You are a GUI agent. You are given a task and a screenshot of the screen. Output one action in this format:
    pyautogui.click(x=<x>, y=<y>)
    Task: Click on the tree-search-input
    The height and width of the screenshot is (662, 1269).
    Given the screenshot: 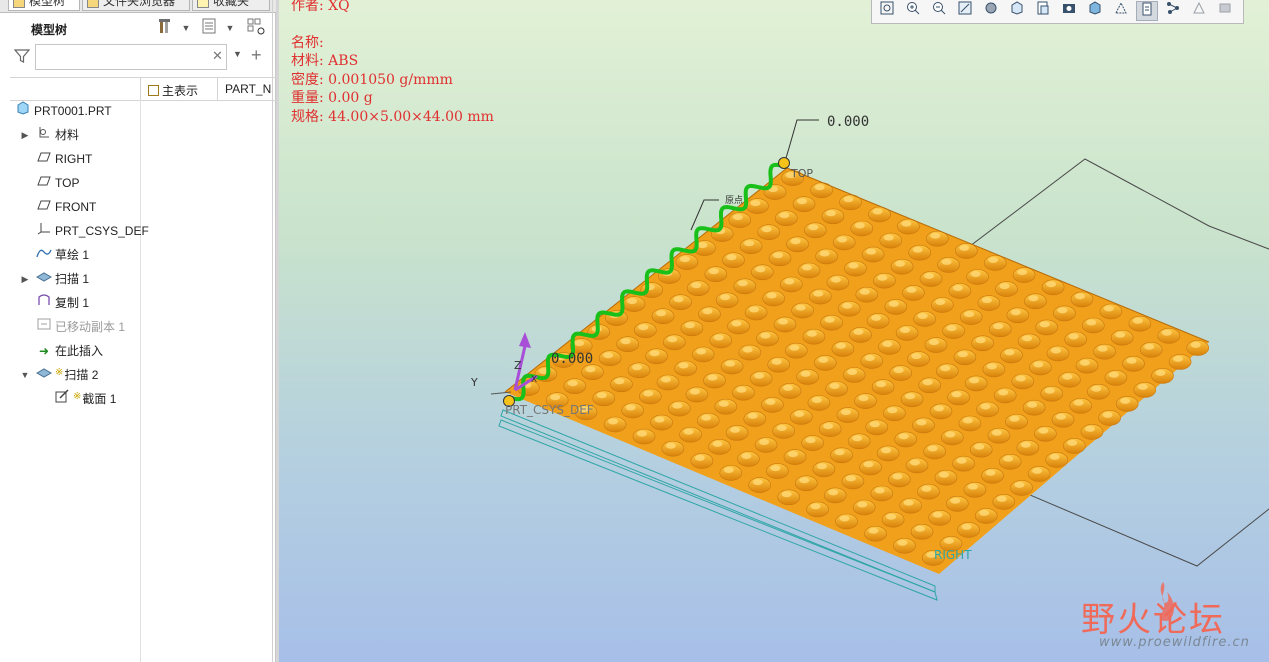 What is the action you would take?
    pyautogui.click(x=131, y=57)
    